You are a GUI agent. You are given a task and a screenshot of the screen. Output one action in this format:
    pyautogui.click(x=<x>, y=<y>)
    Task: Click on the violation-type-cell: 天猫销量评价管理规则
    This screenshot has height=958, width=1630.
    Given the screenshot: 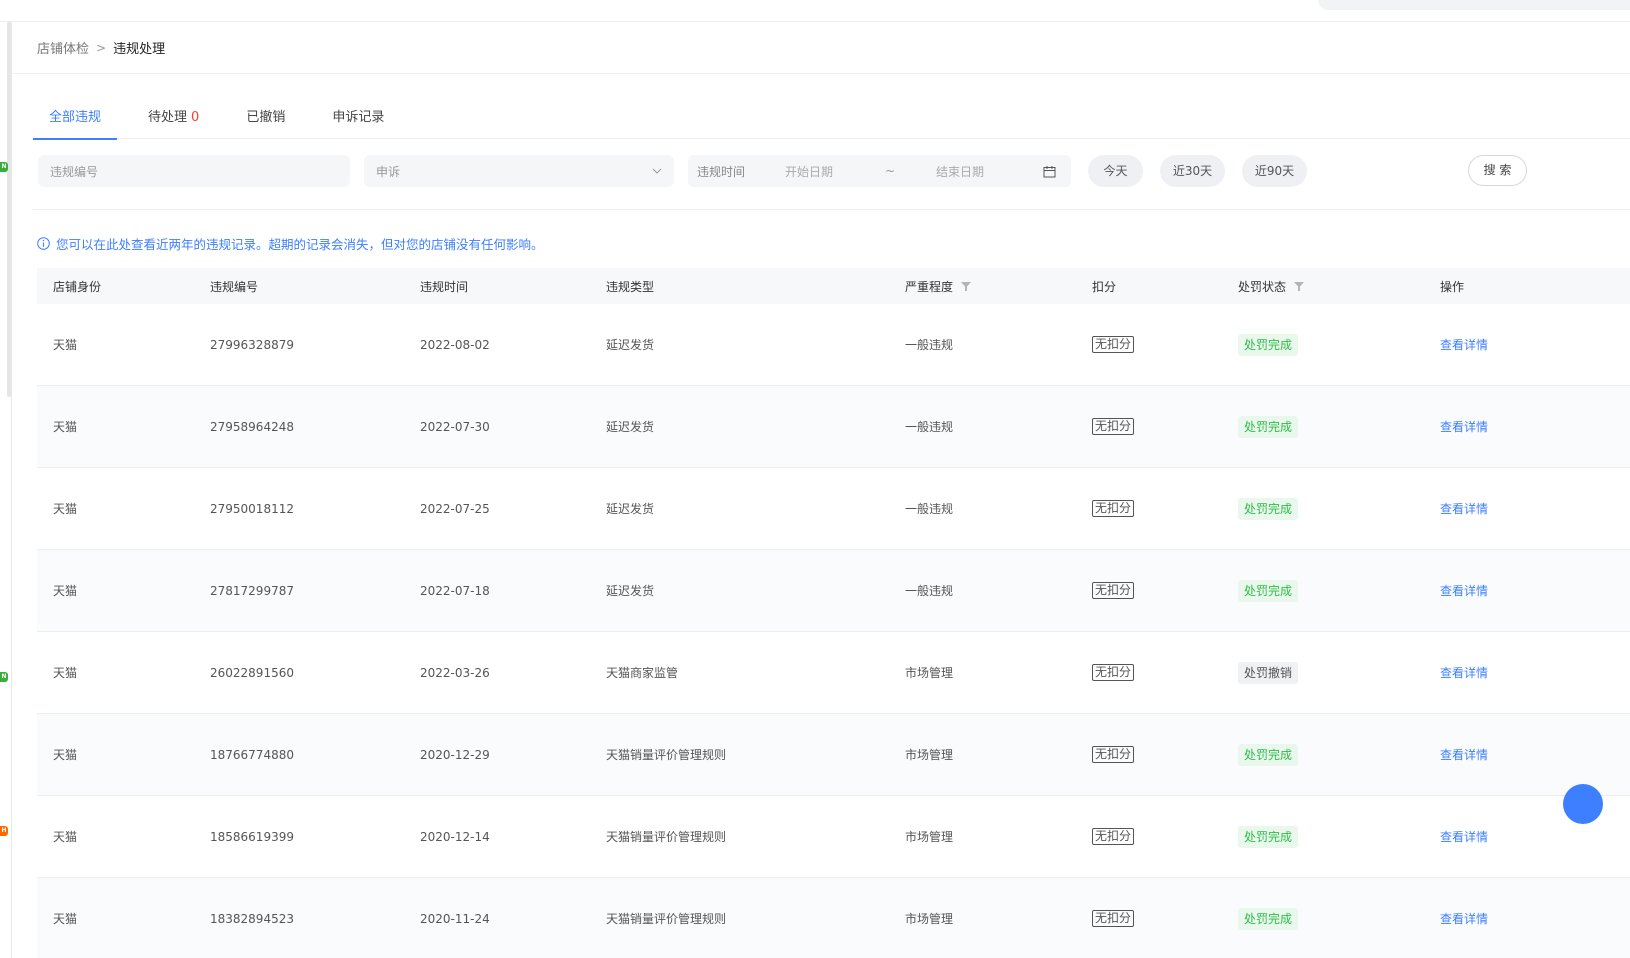 What is the action you would take?
    pyautogui.click(x=666, y=919)
    